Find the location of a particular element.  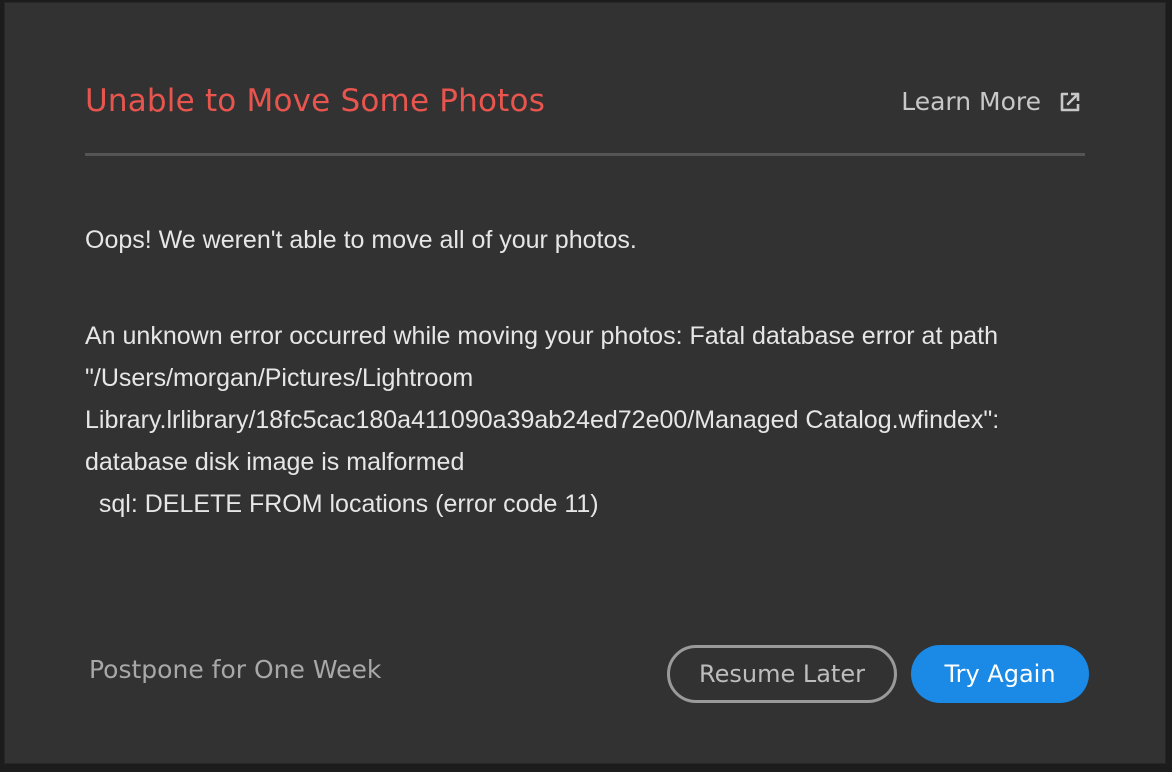

postpone-button: Postpone for One Week is located at coordinates (235, 669).